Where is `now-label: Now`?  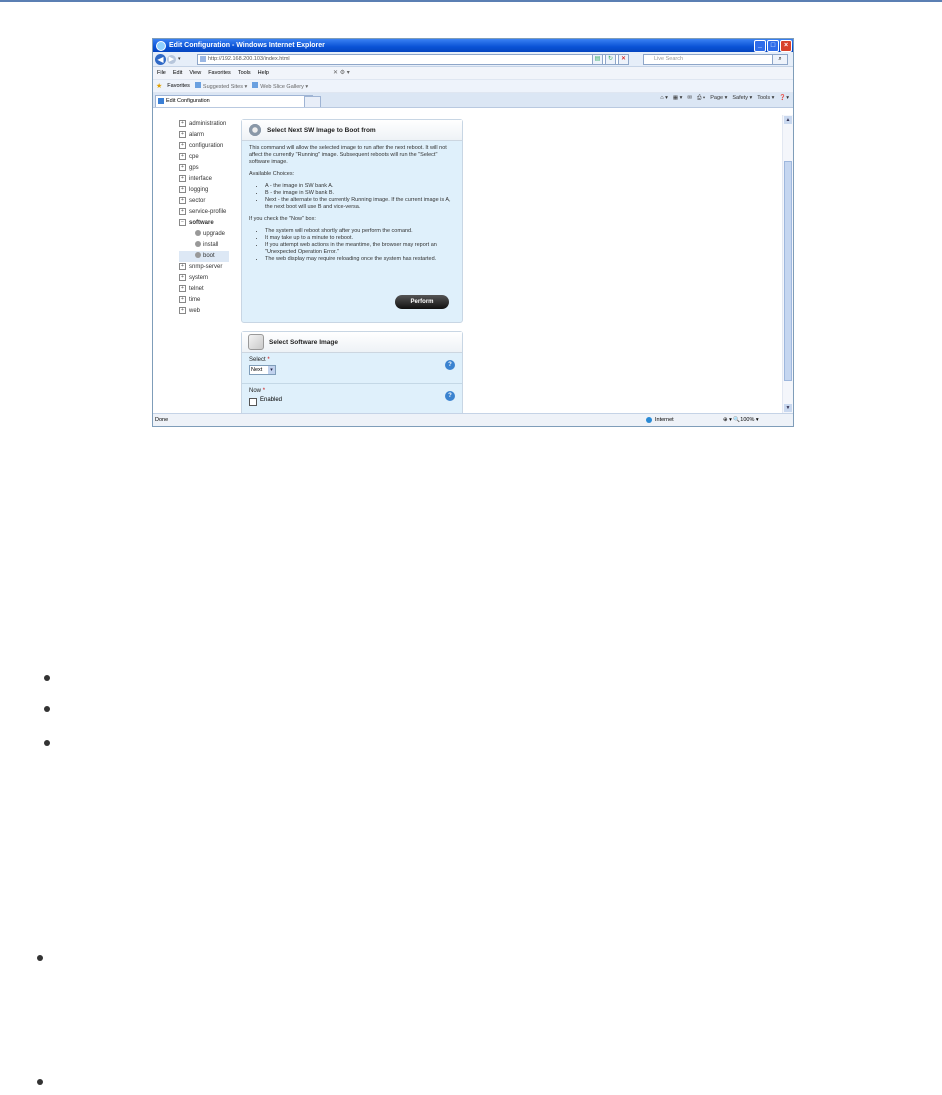
now-label: Now is located at coordinates (255, 391).